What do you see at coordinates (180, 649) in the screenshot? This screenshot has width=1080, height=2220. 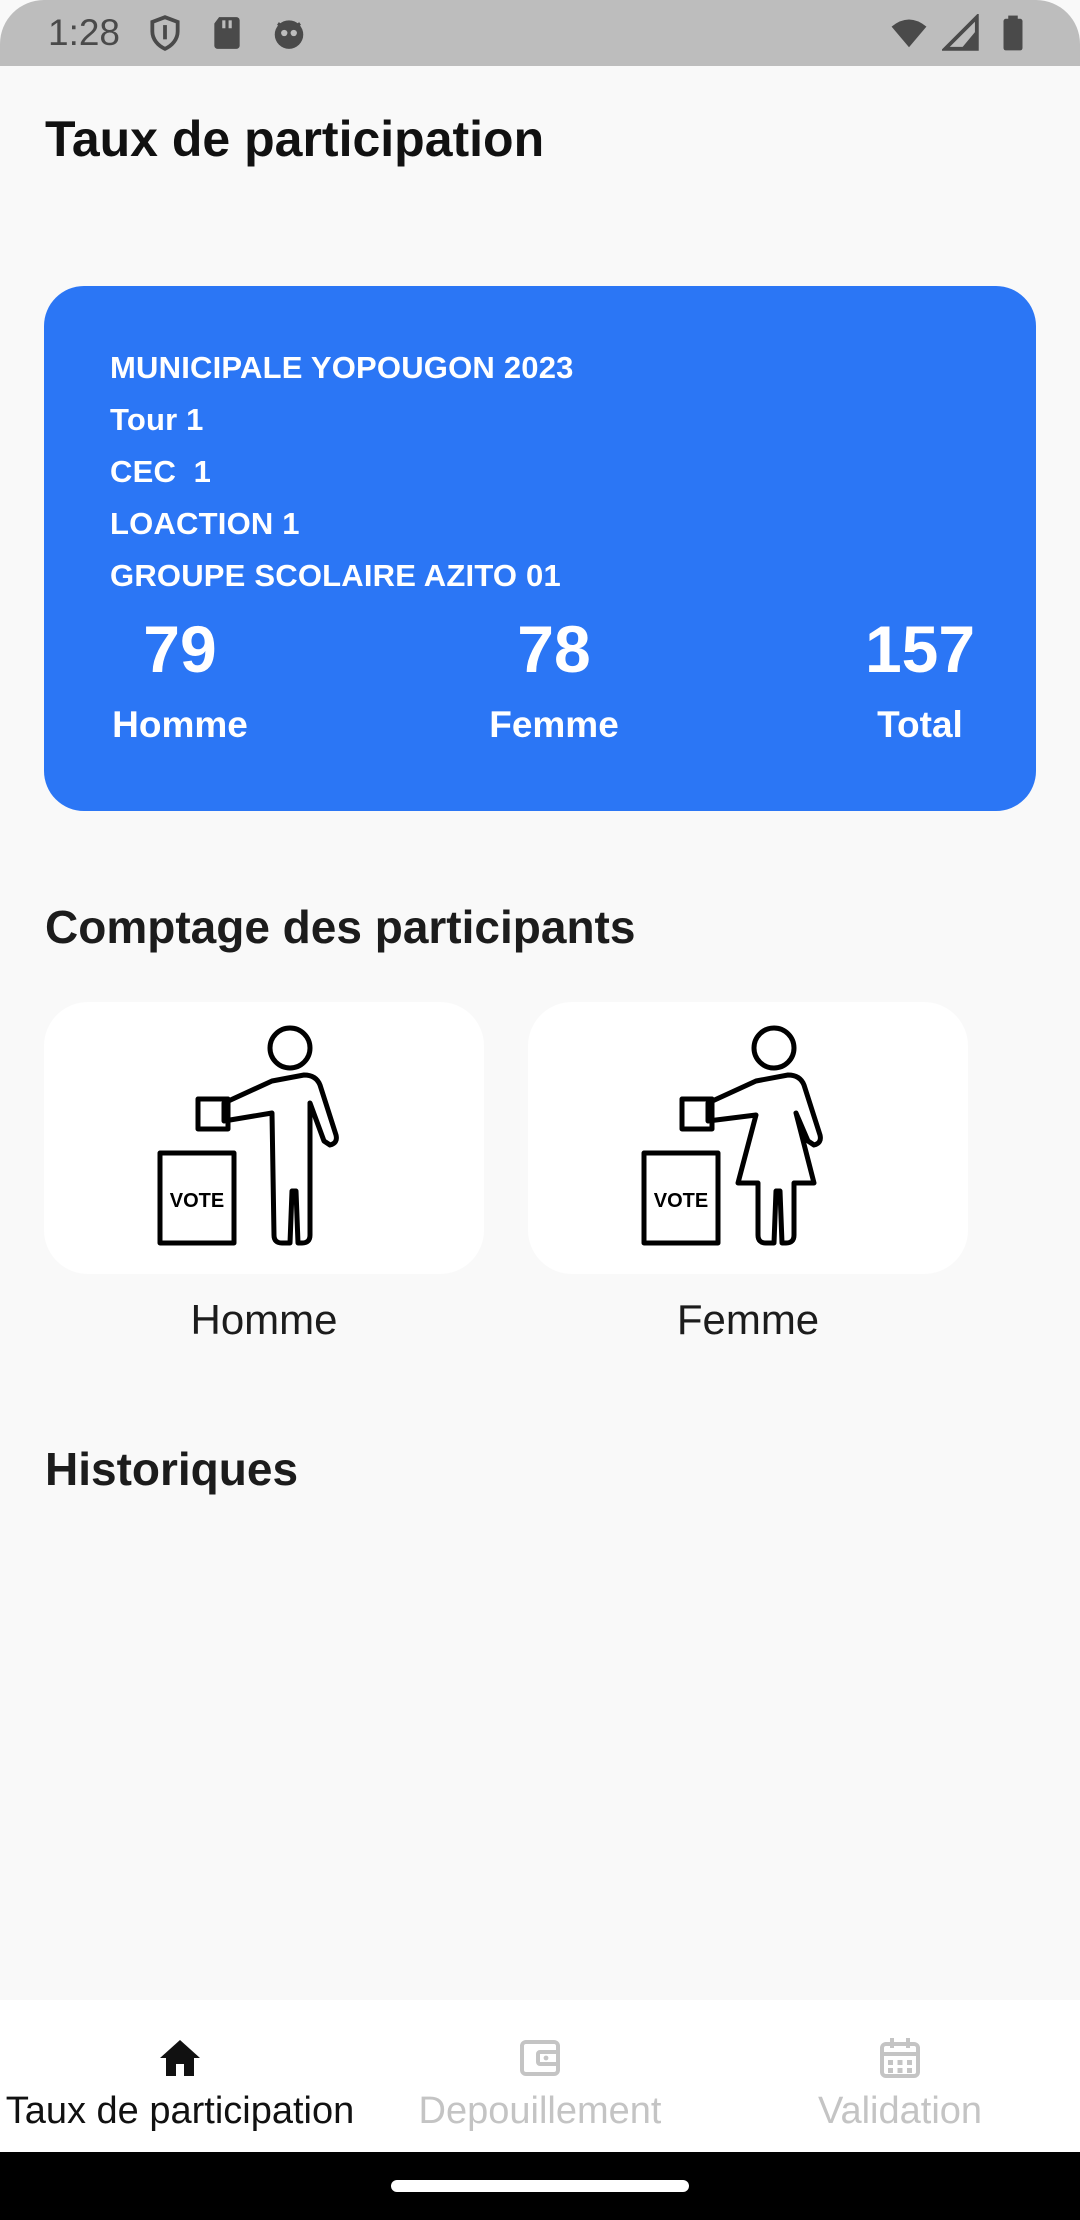 I see `stat-homme-value: 79` at bounding box center [180, 649].